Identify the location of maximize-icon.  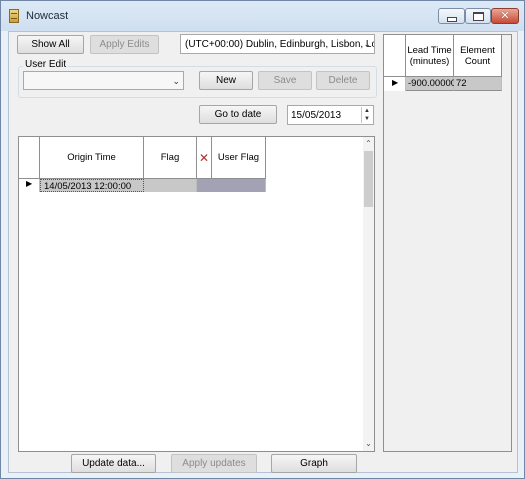
(478, 16).